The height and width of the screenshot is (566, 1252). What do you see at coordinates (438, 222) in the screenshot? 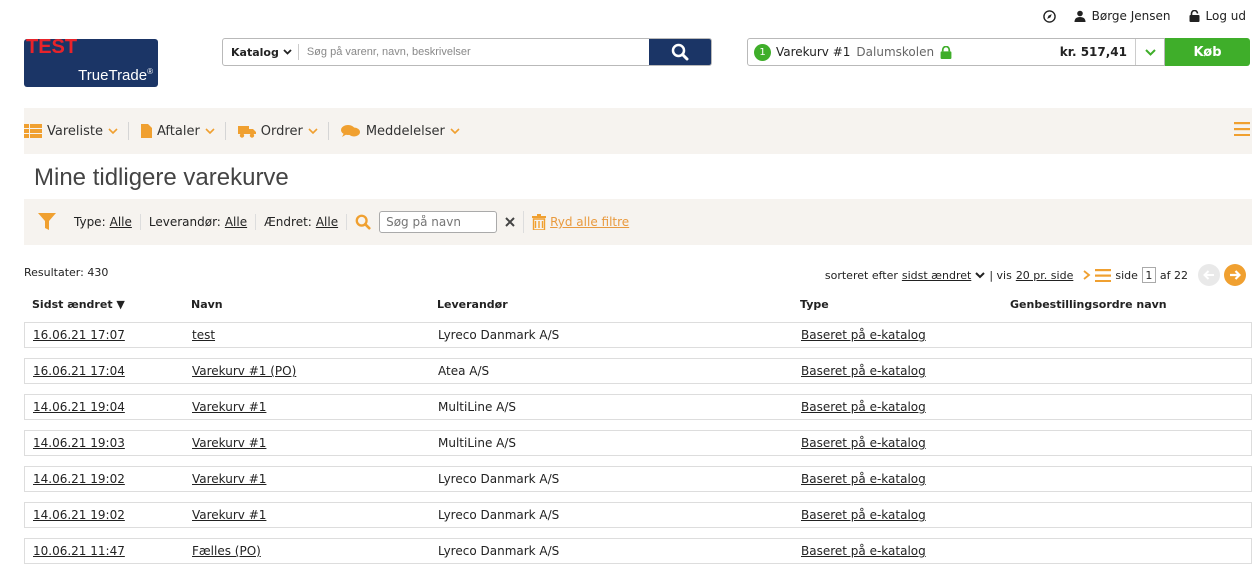
I see `name-search-input` at bounding box center [438, 222].